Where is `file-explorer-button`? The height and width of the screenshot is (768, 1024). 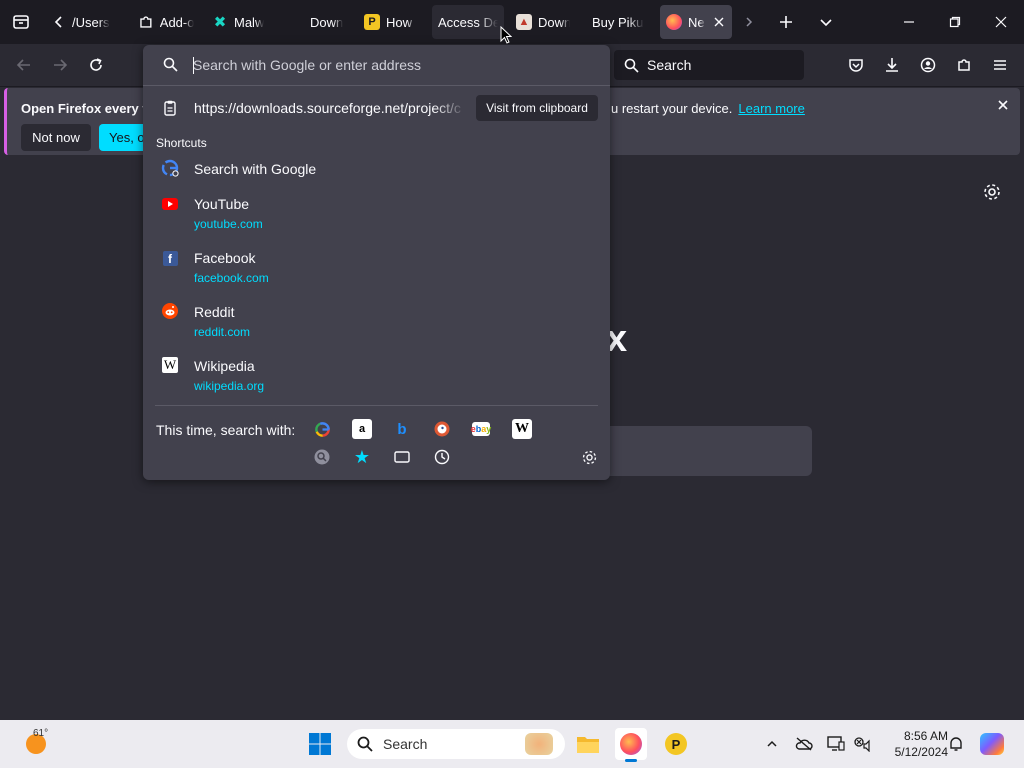
file-explorer-button is located at coordinates (588, 744).